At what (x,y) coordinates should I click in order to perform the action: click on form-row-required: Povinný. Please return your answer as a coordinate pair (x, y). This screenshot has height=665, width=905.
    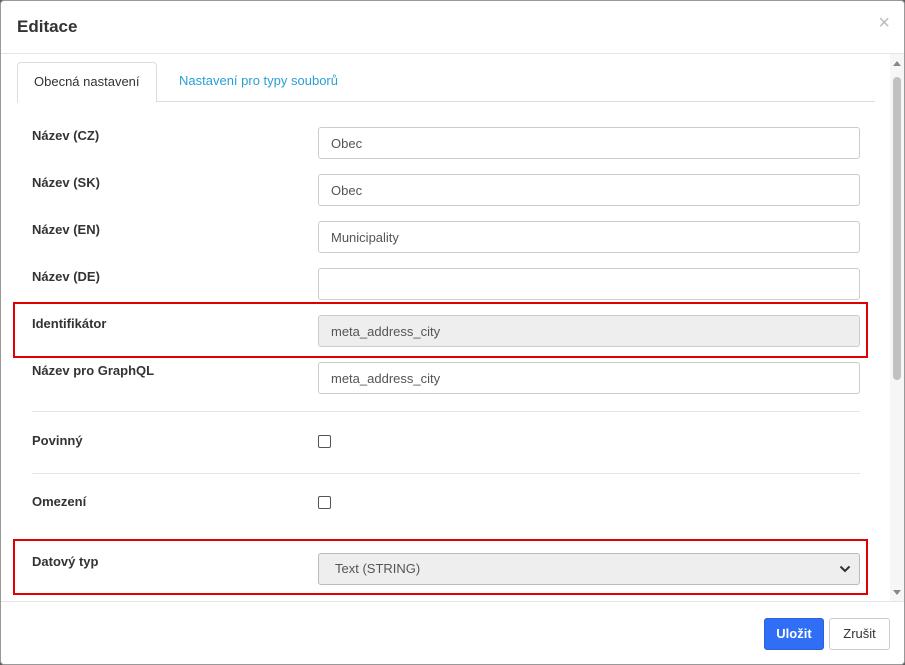
    Looking at the image, I should click on (446, 443).